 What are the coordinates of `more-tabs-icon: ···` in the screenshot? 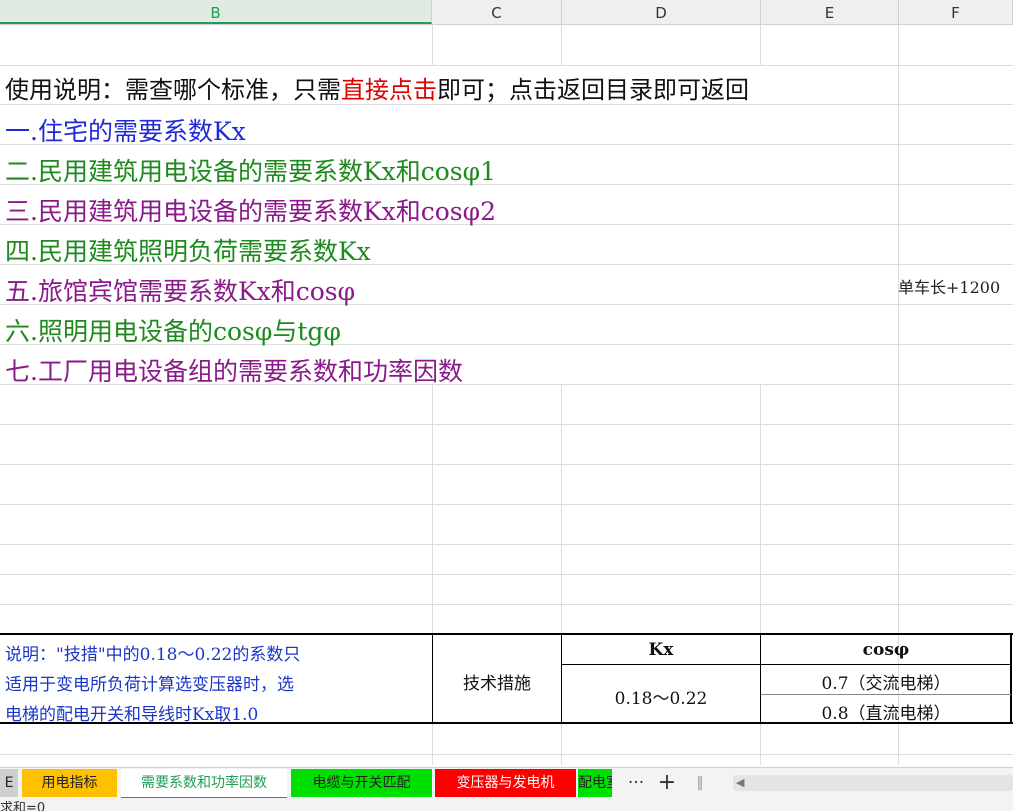 It's located at (636, 783).